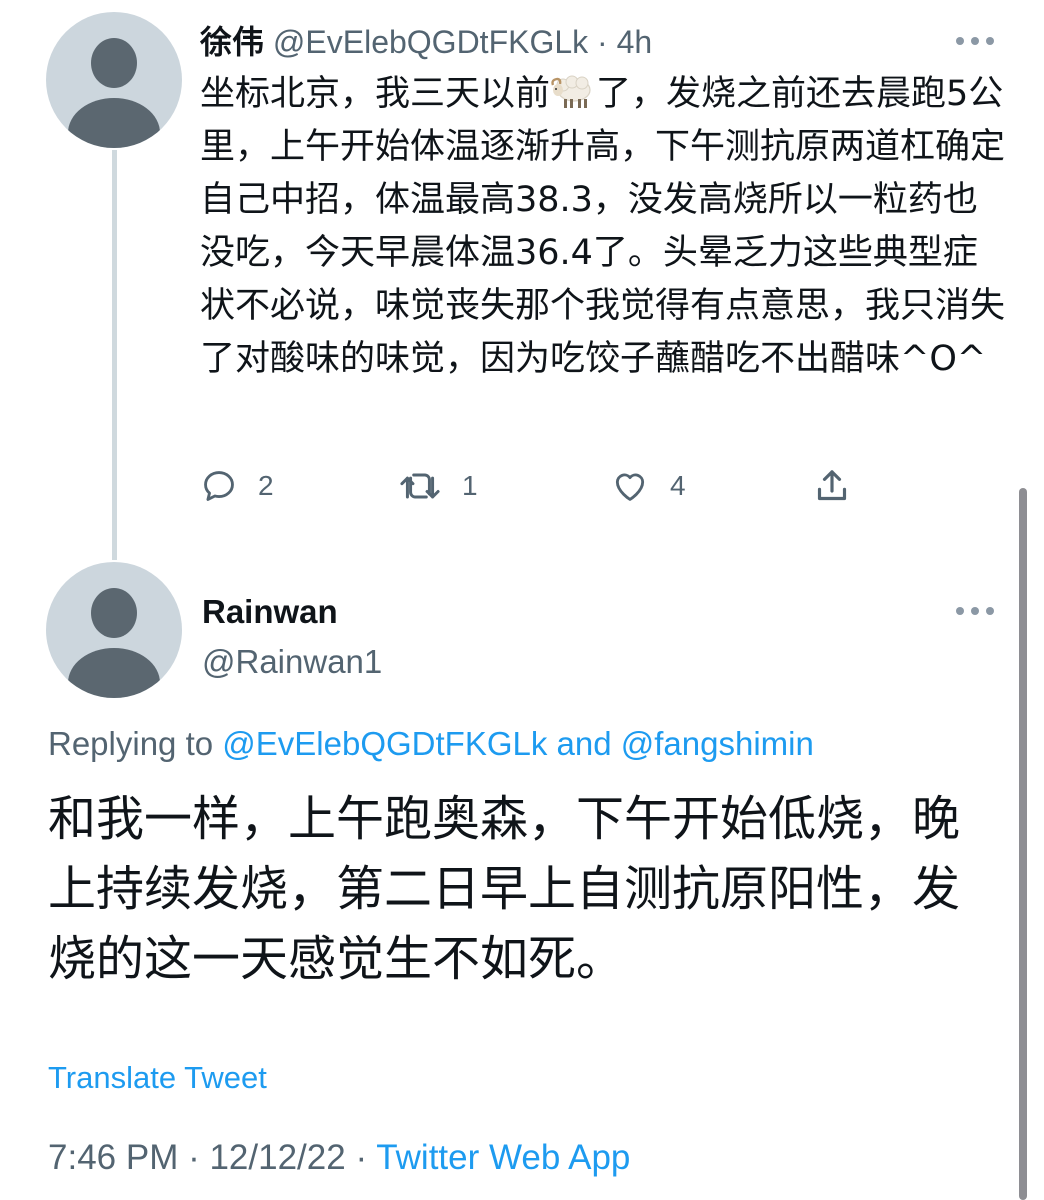 Image resolution: width=1044 pixels, height=1200 pixels. I want to click on tweet-source-link: Twitter Web App, so click(503, 1157).